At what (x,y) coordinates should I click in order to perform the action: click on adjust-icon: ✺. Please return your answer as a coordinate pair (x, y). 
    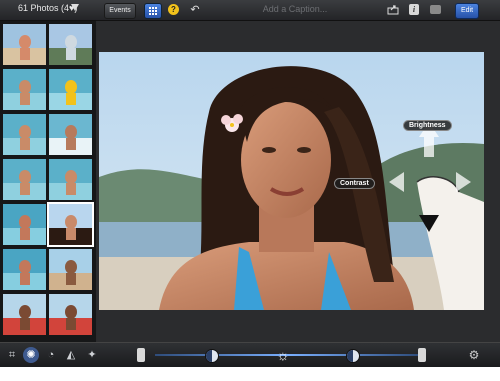
    Looking at the image, I should click on (31, 355).